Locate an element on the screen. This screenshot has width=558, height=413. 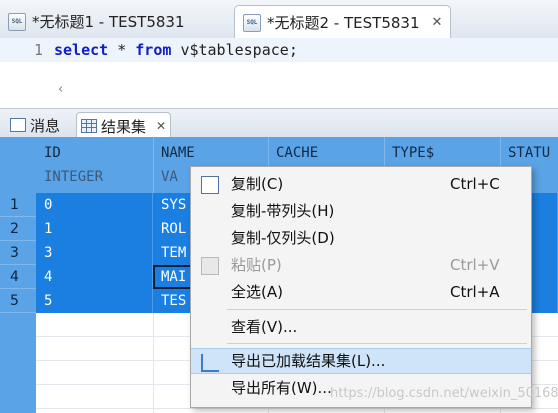
editor-tab-untitled1: SQL *无标题1 - TEST5831 is located at coordinates (92, 21).